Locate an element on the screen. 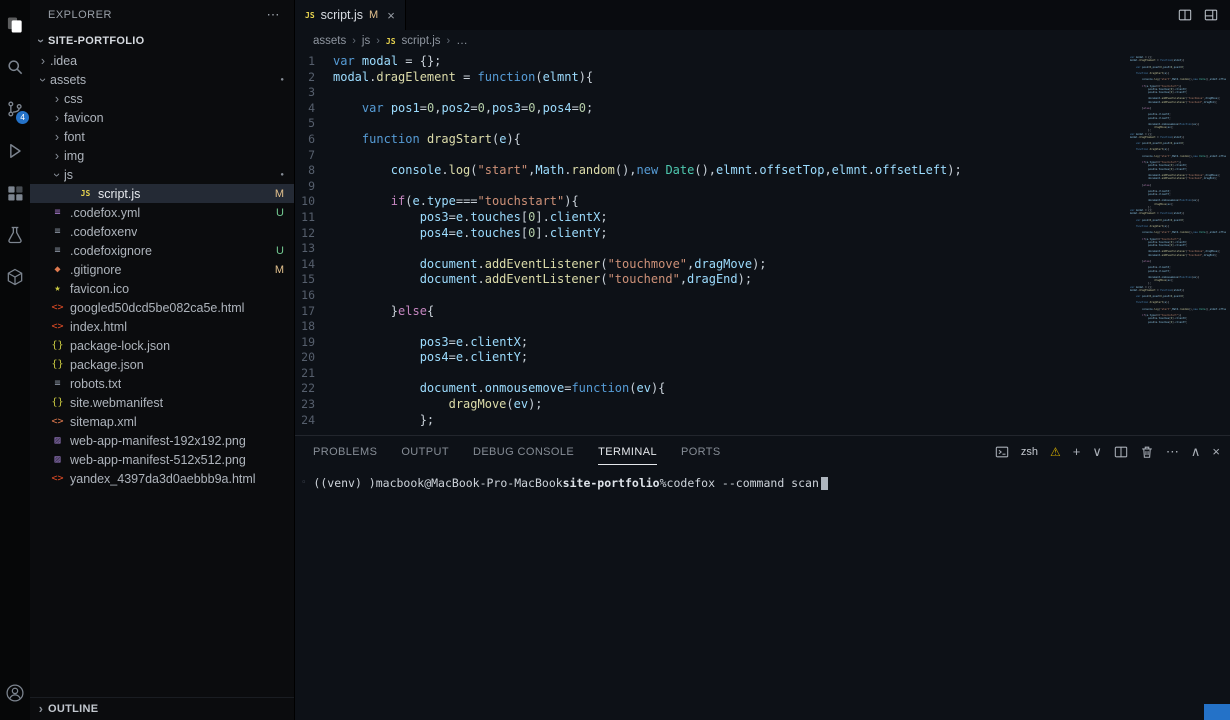 This screenshot has height=720, width=1230. code-line: 4 var pos1=0,pos2=0,pos3=0,pos4=0; is located at coordinates (707, 109).